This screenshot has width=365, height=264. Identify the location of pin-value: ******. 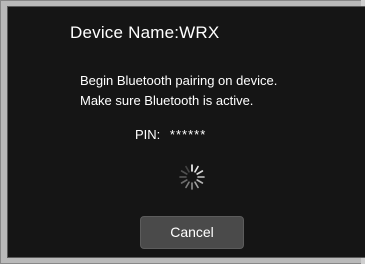
(188, 134).